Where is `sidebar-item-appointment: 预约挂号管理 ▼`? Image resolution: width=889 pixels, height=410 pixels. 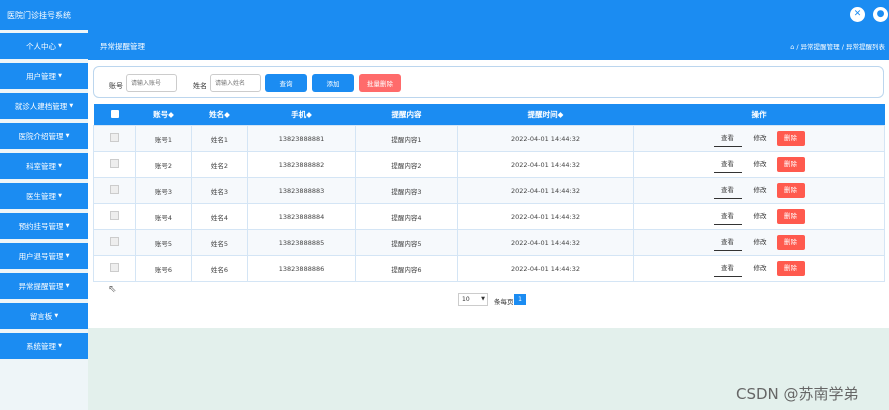 sidebar-item-appointment: 预约挂号管理 ▼ is located at coordinates (44, 226).